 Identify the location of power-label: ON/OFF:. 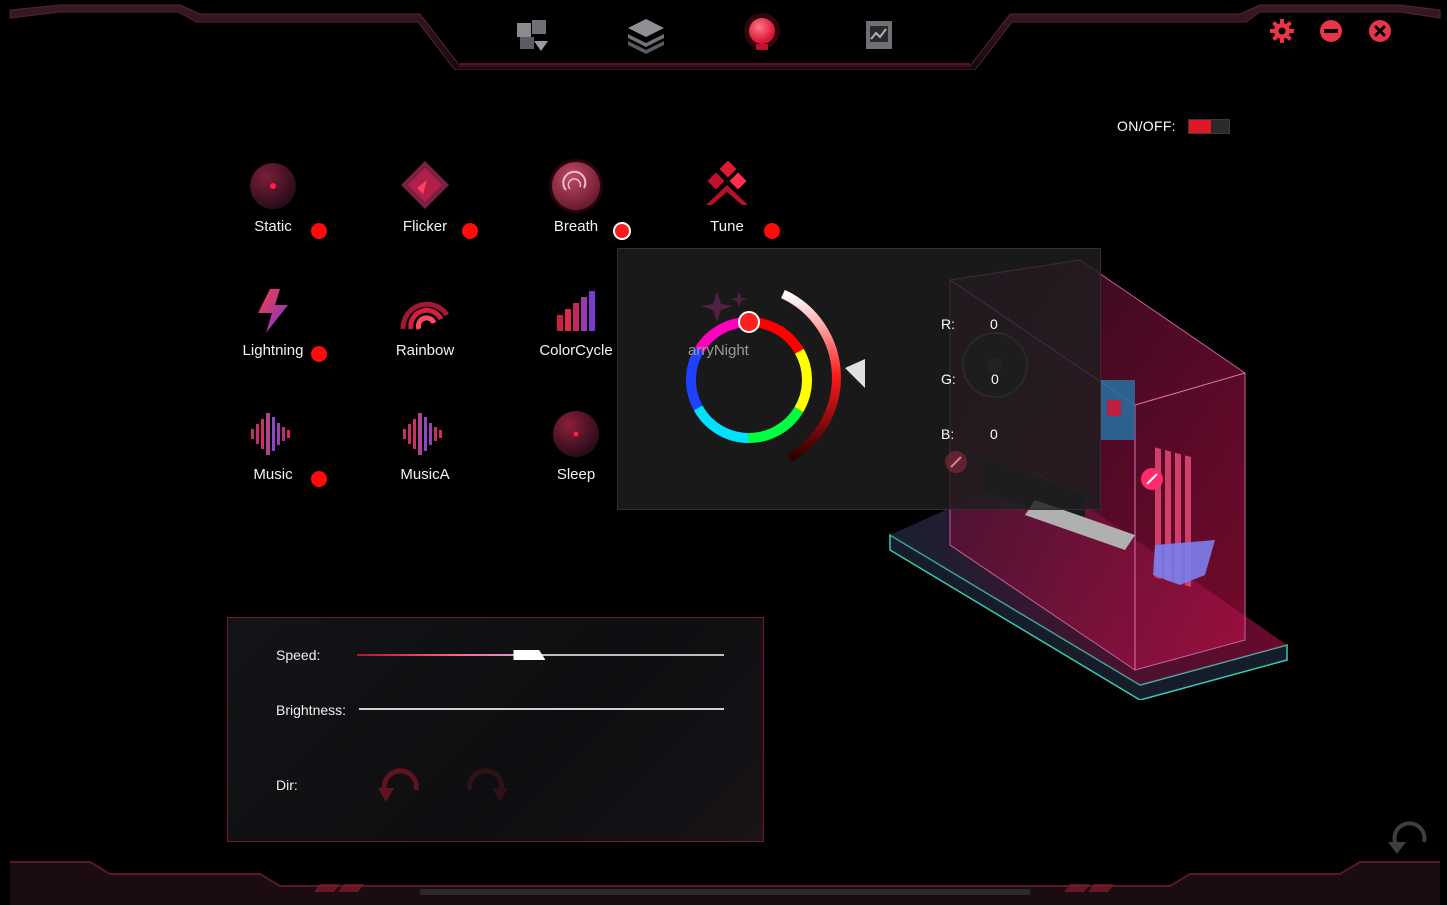
(1146, 126).